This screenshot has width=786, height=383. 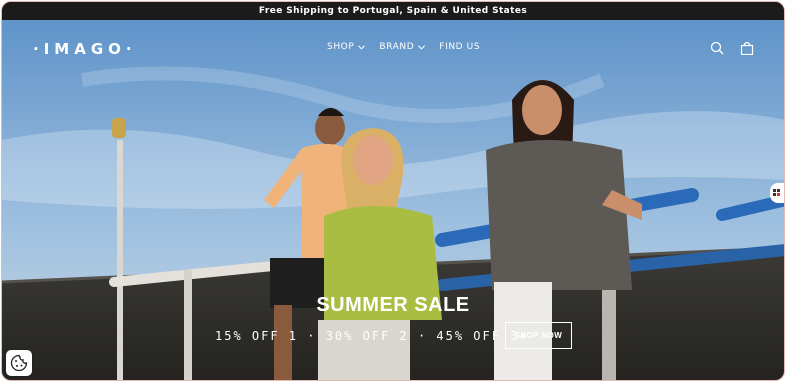 What do you see at coordinates (393, 305) in the screenshot?
I see `hero-title: SUMMER SALE` at bounding box center [393, 305].